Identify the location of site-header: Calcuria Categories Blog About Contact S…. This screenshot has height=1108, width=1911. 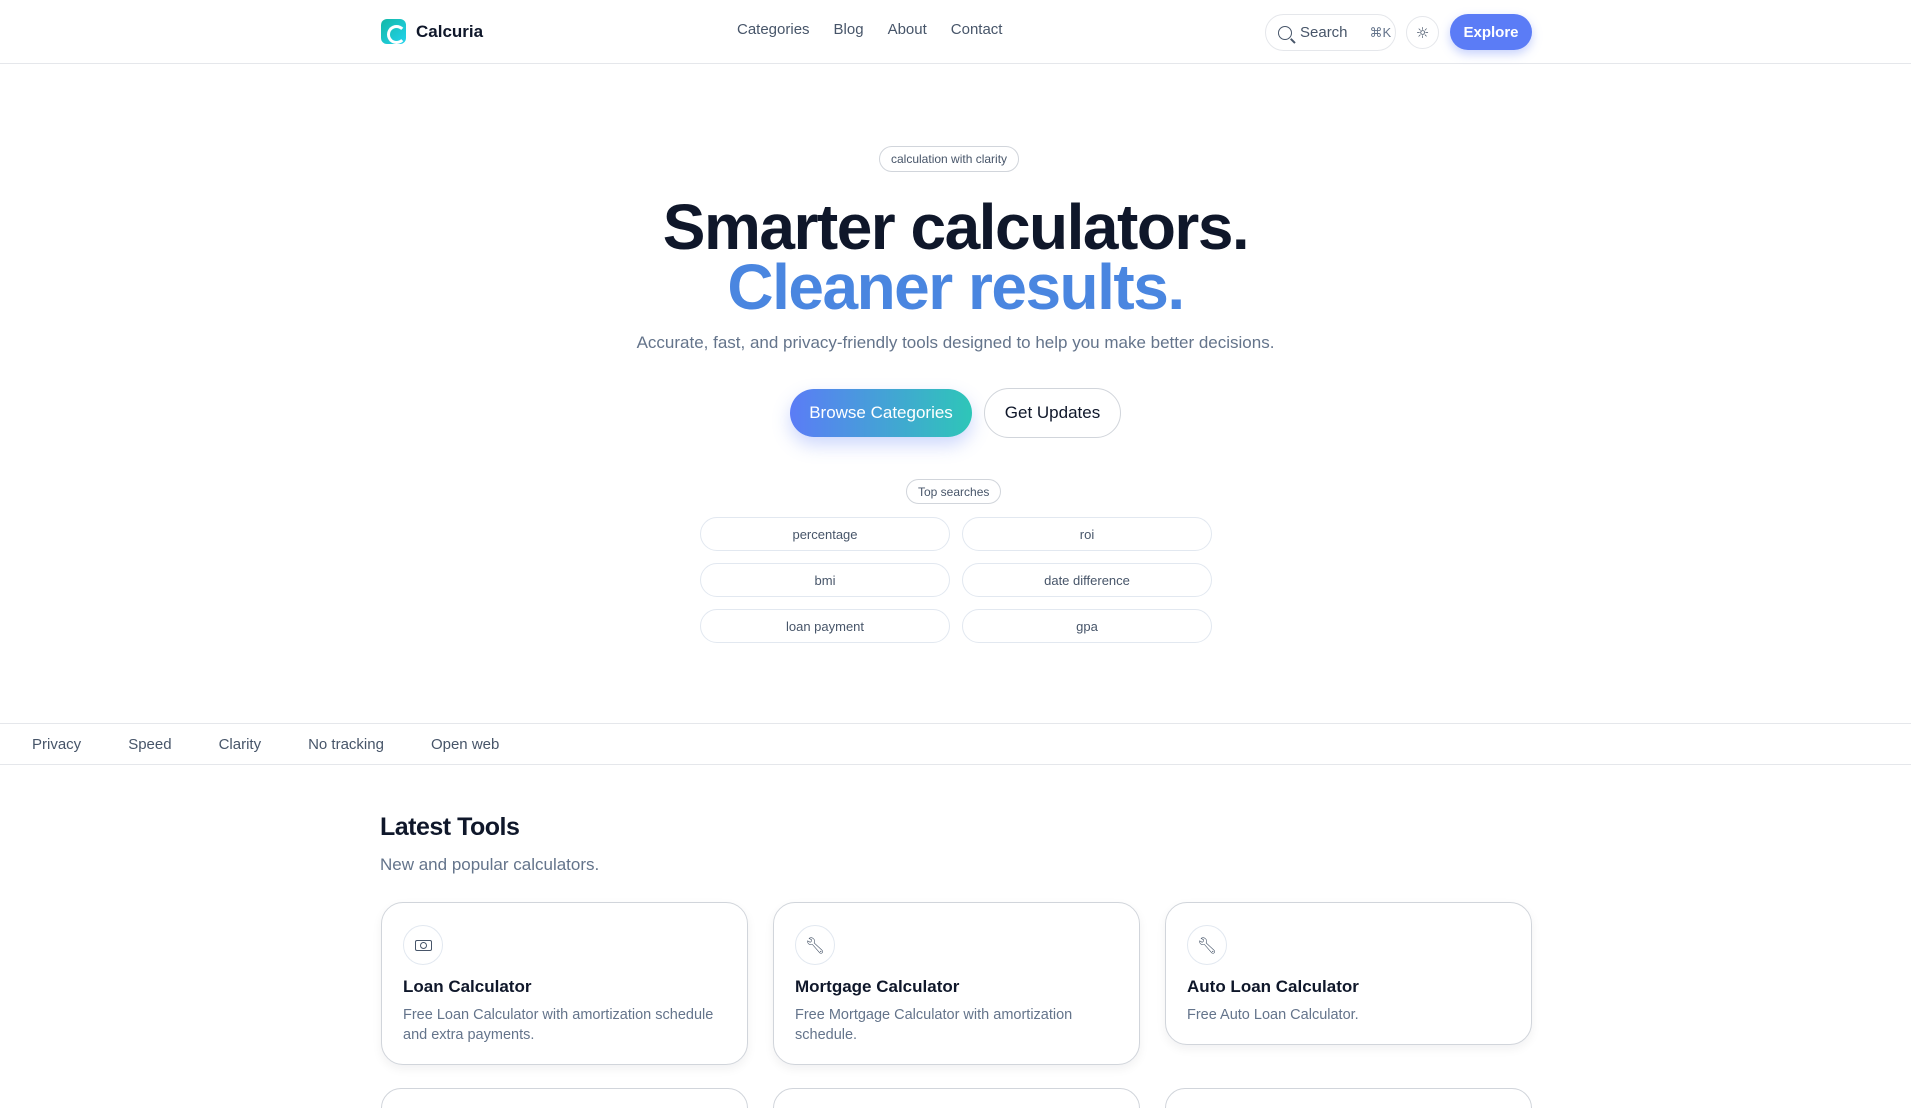
(955, 32).